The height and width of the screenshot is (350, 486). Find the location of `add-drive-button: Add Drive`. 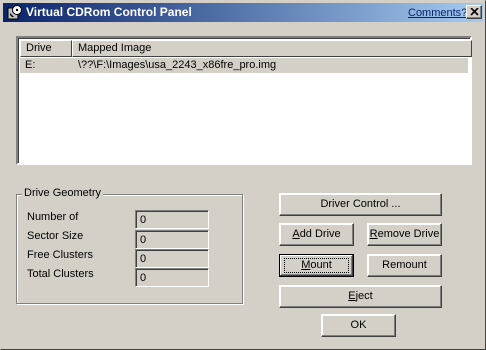

add-drive-button: Add Drive is located at coordinates (316, 234).